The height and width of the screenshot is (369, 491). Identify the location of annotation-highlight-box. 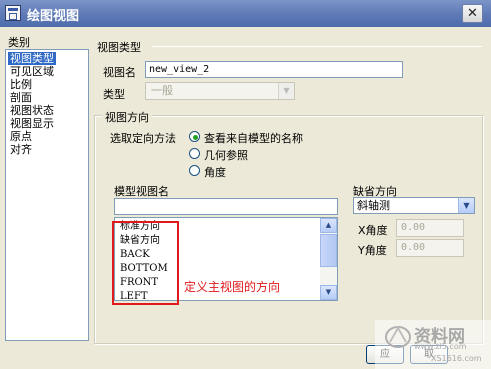
(145, 263).